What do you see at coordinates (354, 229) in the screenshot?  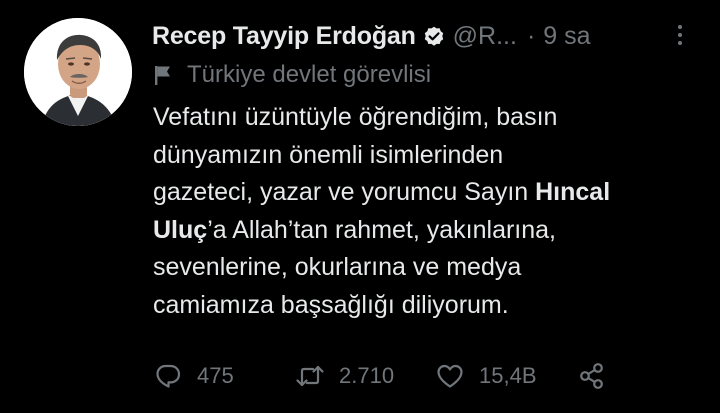 I see `tweet-text-line: Uluç’a Allah’tan rahmet, yakınlarına,` at bounding box center [354, 229].